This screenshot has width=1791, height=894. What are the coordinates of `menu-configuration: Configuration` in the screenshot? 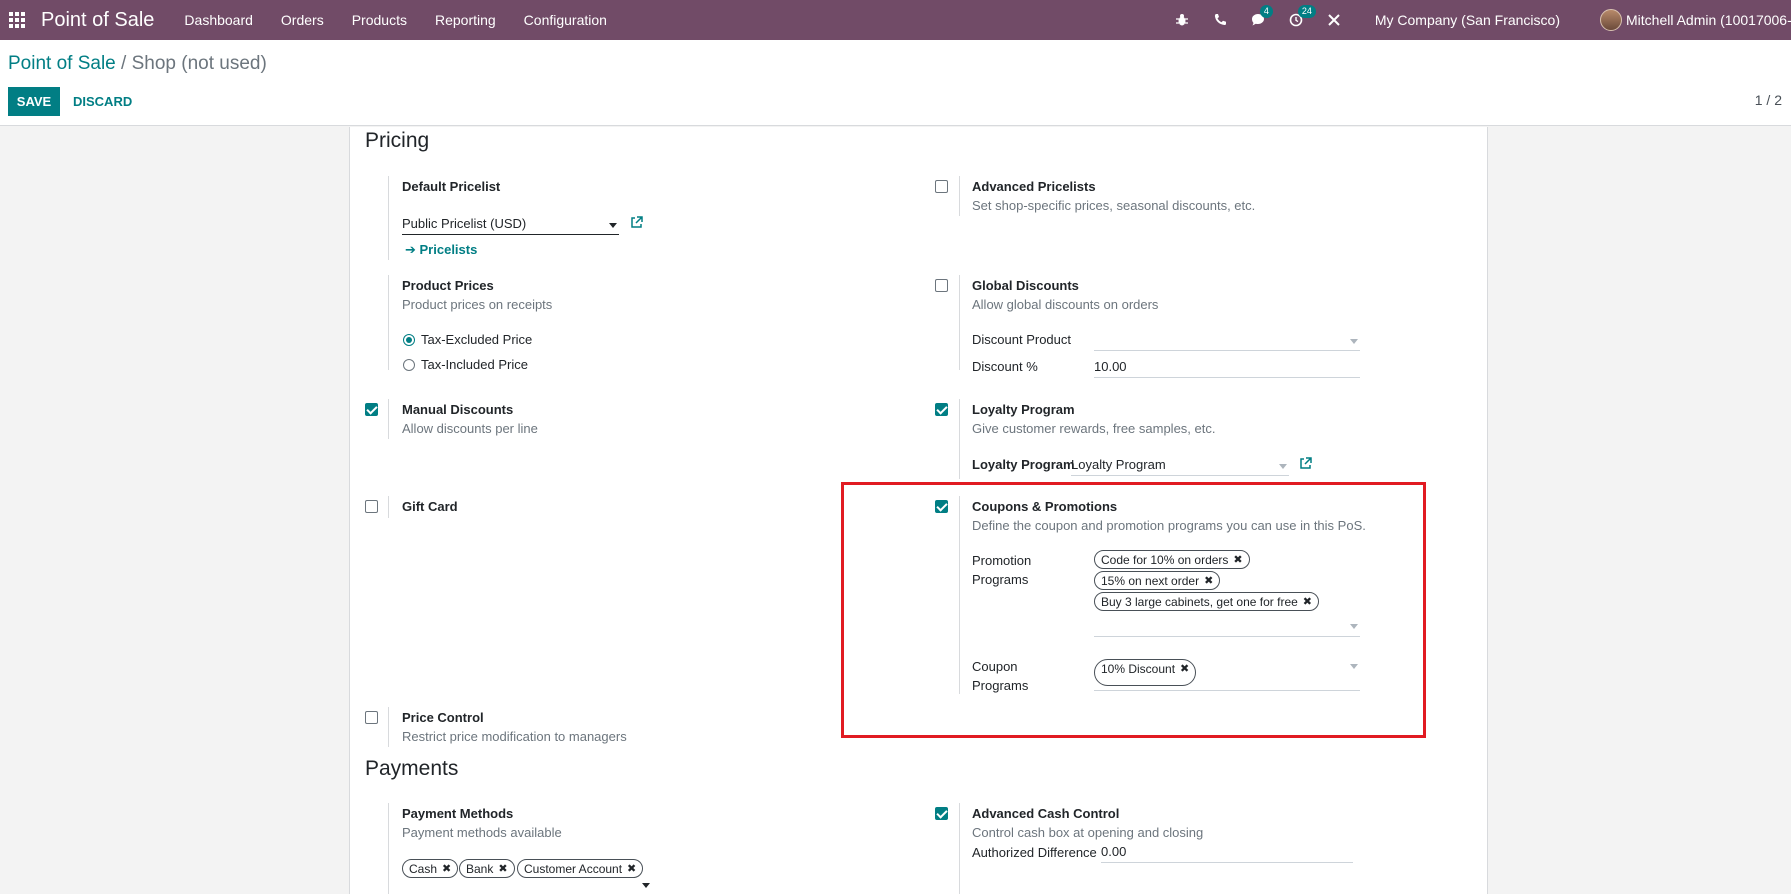 It's located at (565, 20).